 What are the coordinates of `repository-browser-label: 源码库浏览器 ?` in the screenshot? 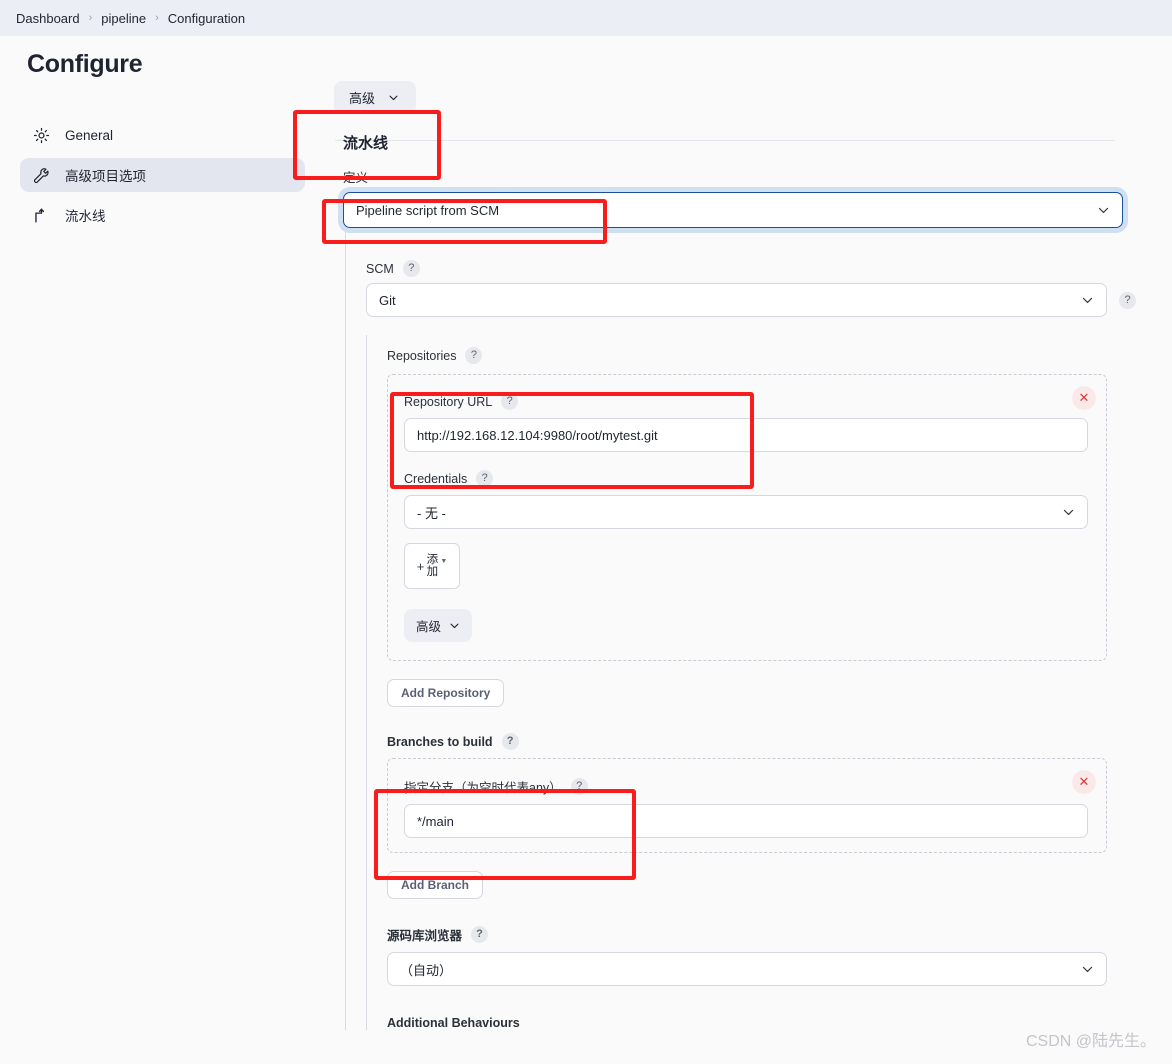 It's located at (756, 934).